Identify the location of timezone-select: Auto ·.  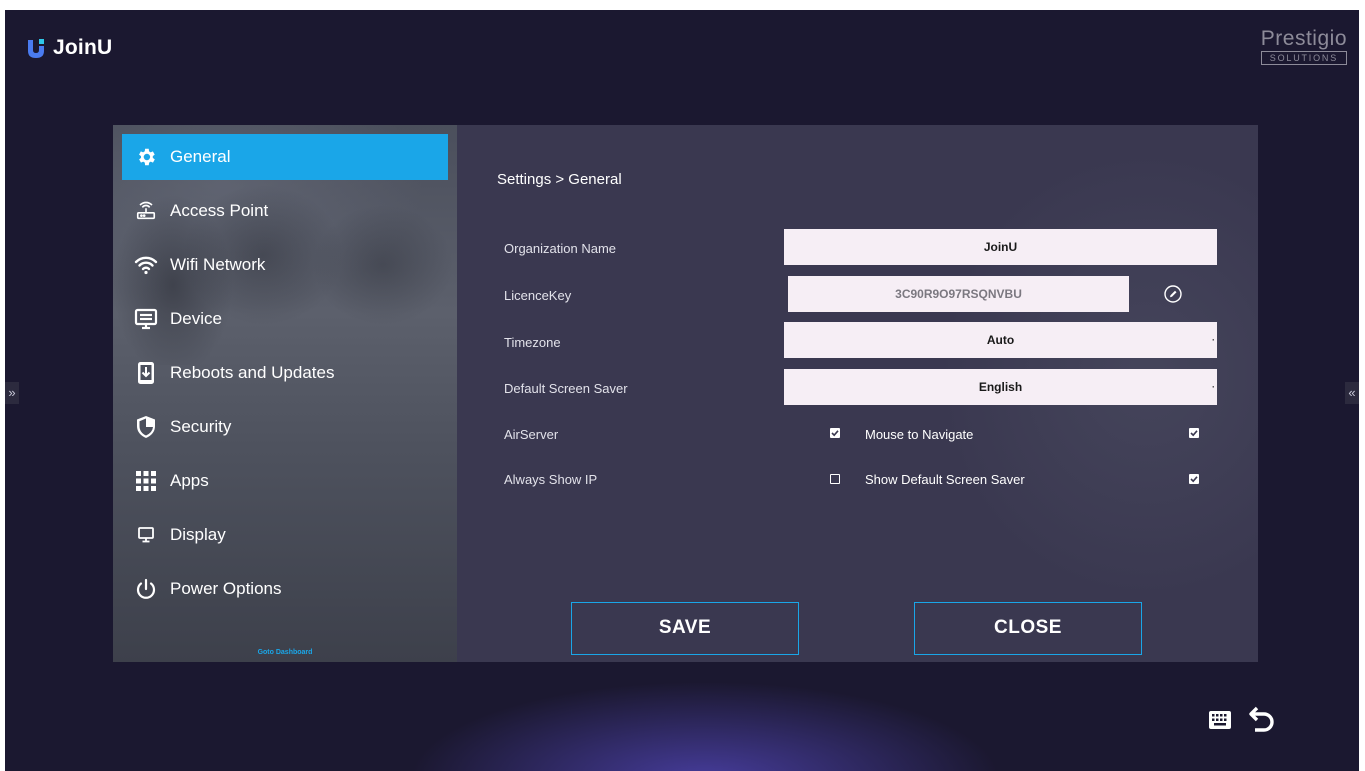
(1000, 340).